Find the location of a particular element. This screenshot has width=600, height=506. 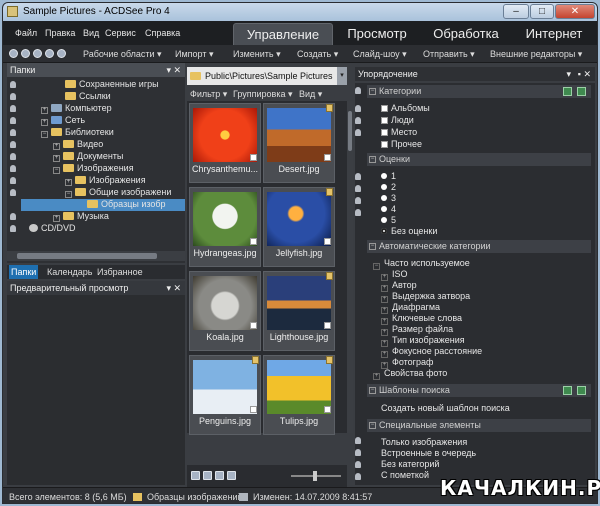

create-search-link: Создать новый шаблон поиска is located at coordinates (445, 408).